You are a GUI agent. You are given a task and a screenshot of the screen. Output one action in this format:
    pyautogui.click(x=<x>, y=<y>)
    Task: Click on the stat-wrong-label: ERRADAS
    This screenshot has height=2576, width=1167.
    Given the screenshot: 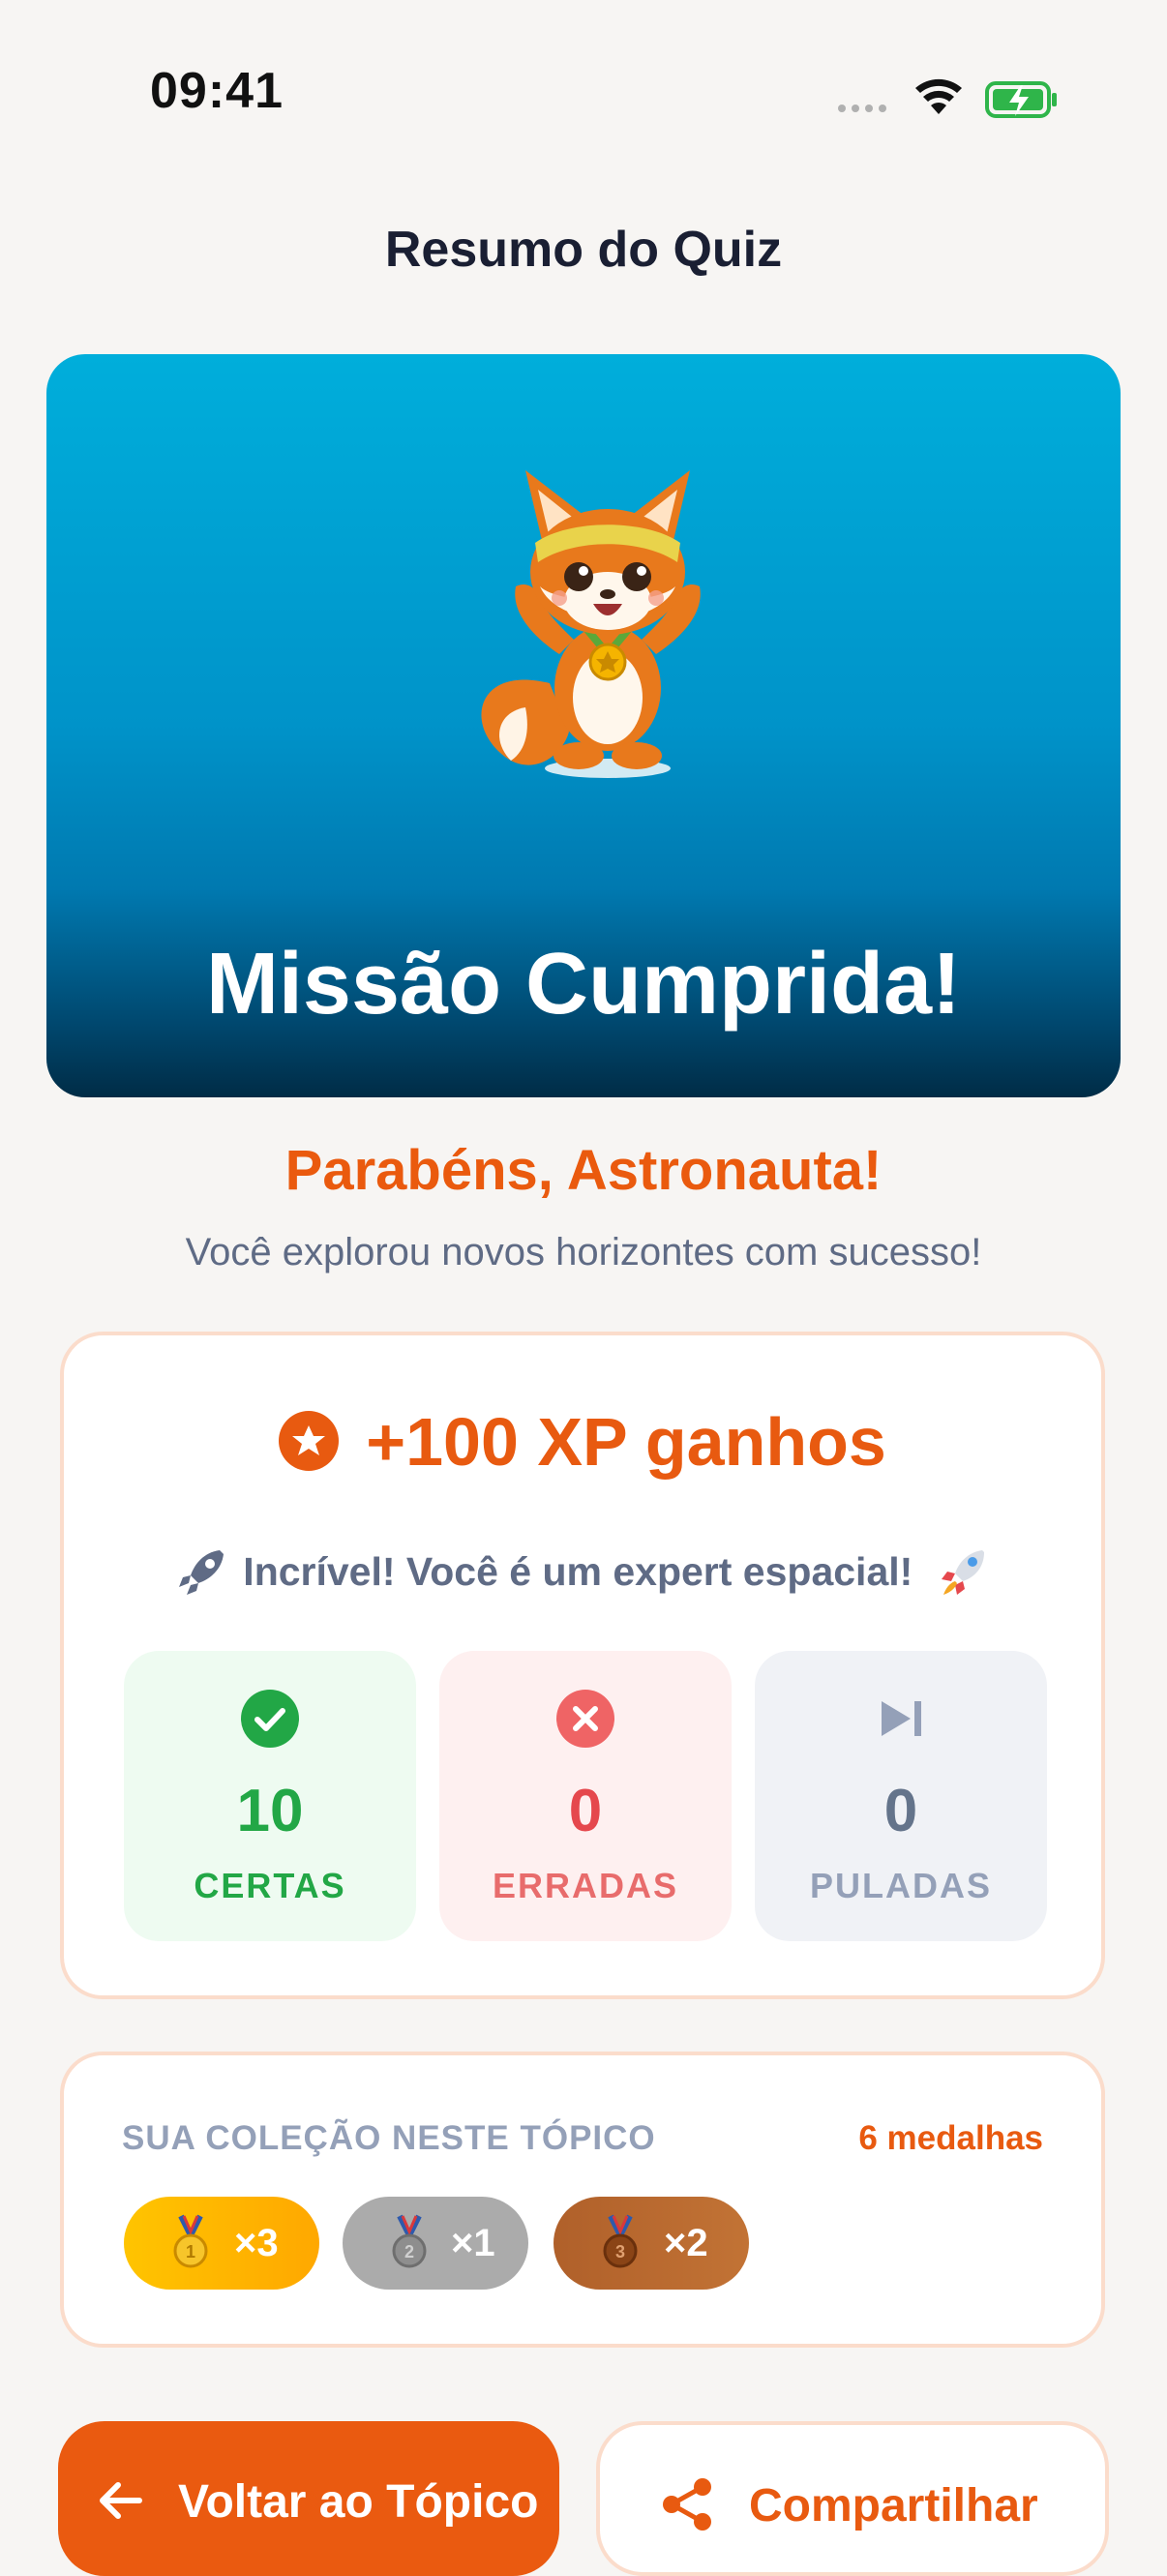 What is the action you would take?
    pyautogui.click(x=585, y=1885)
    